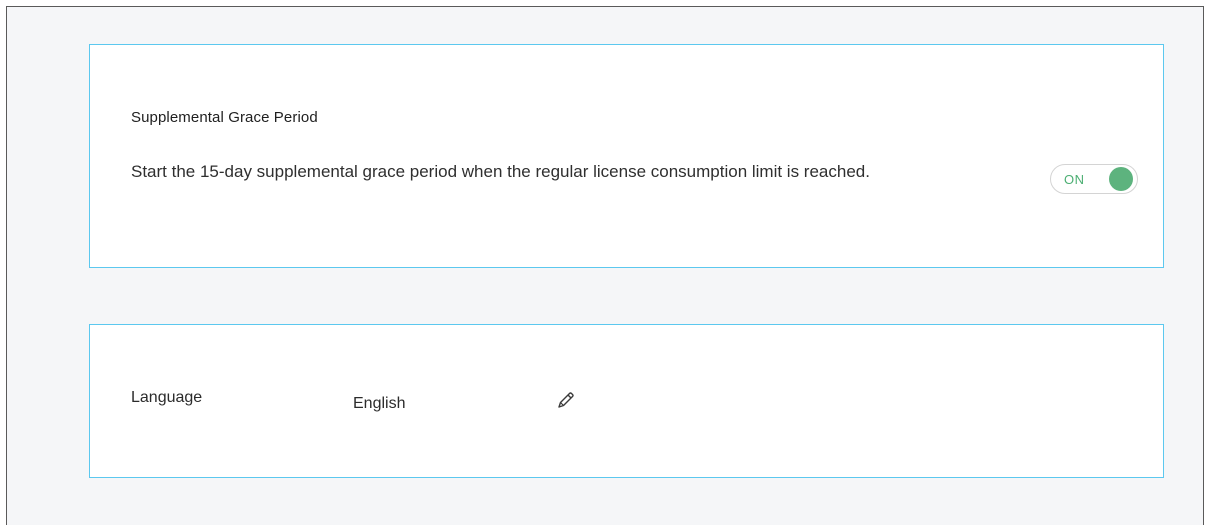 The height and width of the screenshot is (525, 1216). Describe the element at coordinates (379, 403) in the screenshot. I see `language-value: English` at that location.